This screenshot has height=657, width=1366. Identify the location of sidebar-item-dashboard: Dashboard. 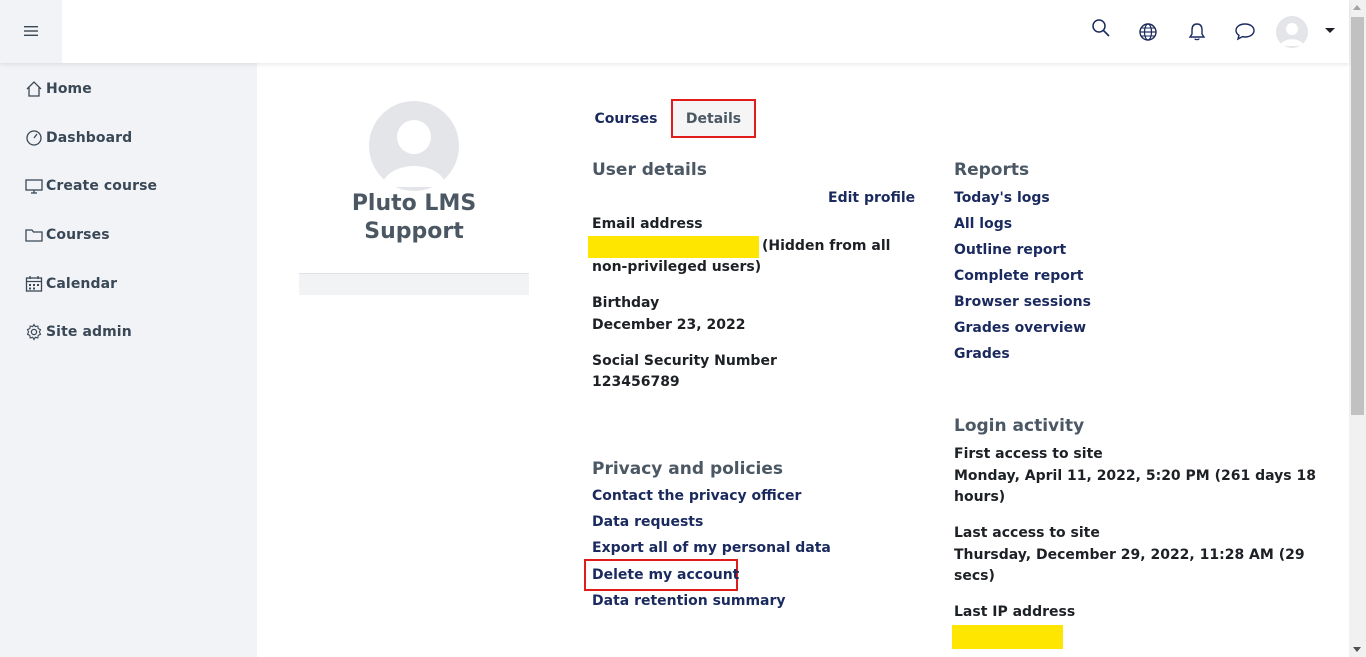
(78, 138).